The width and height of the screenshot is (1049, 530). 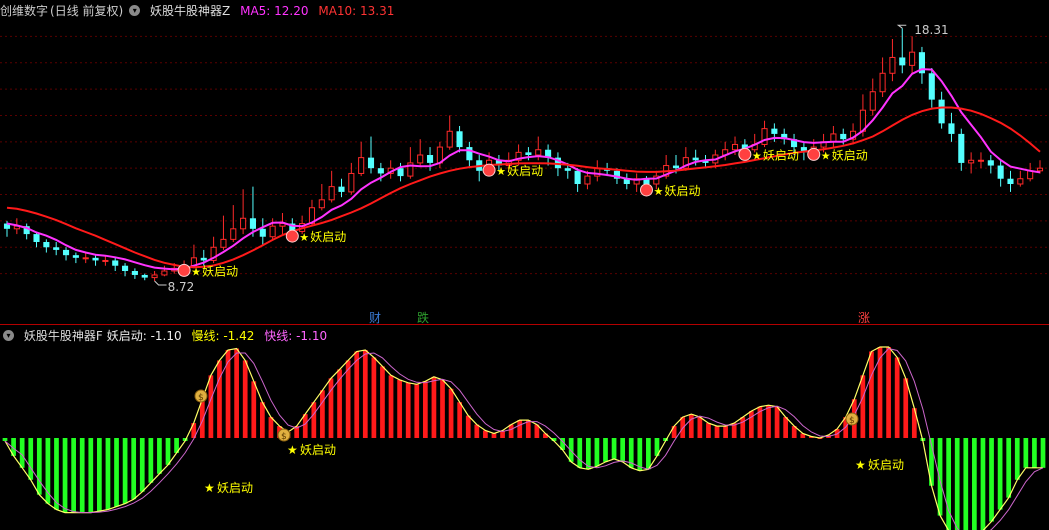 I want to click on sub-indicator-name: 妖股牛股神器F, so click(x=63, y=336).